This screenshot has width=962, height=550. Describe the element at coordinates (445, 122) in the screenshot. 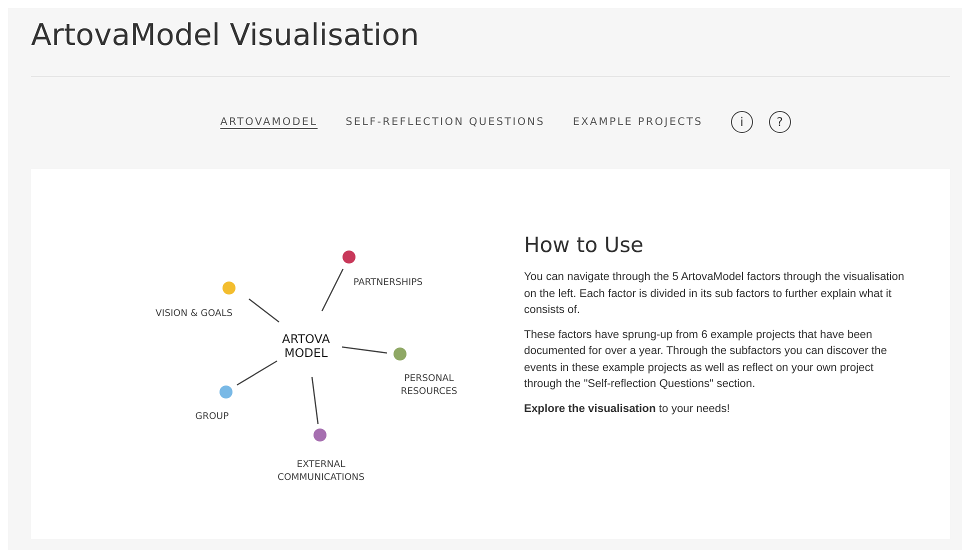

I see `nav-tab: SELF-REFLECTION QUESTIONS` at that location.